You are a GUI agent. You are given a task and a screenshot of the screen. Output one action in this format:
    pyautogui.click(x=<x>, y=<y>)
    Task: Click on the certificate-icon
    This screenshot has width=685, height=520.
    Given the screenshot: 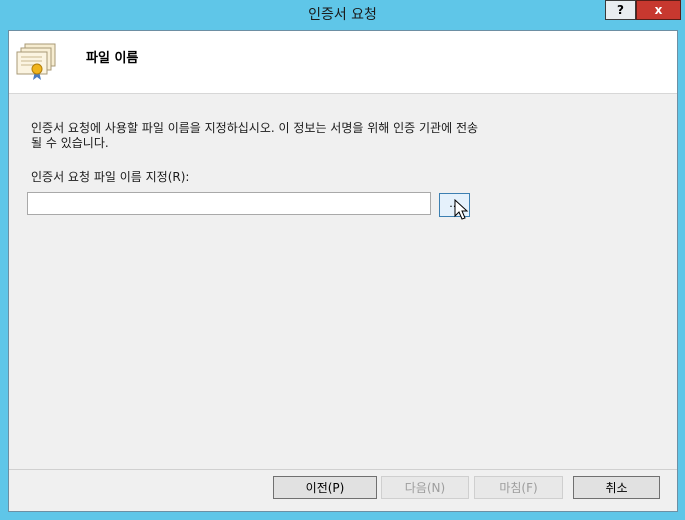 What is the action you would take?
    pyautogui.click(x=36, y=61)
    